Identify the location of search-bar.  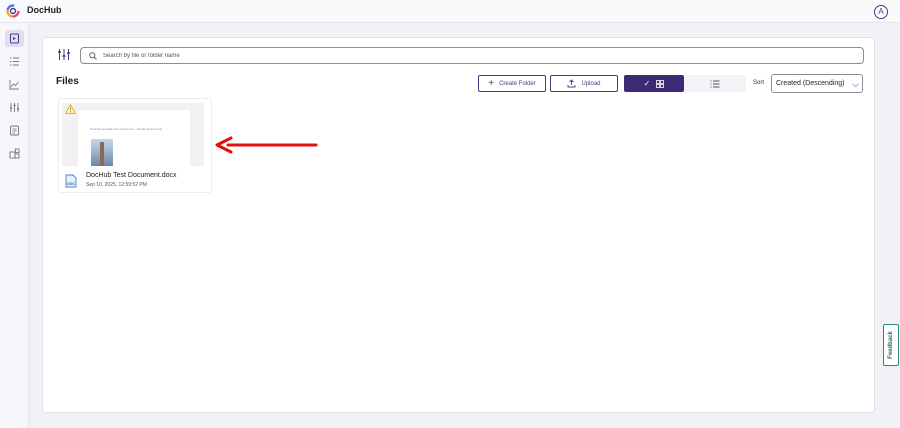
(472, 55).